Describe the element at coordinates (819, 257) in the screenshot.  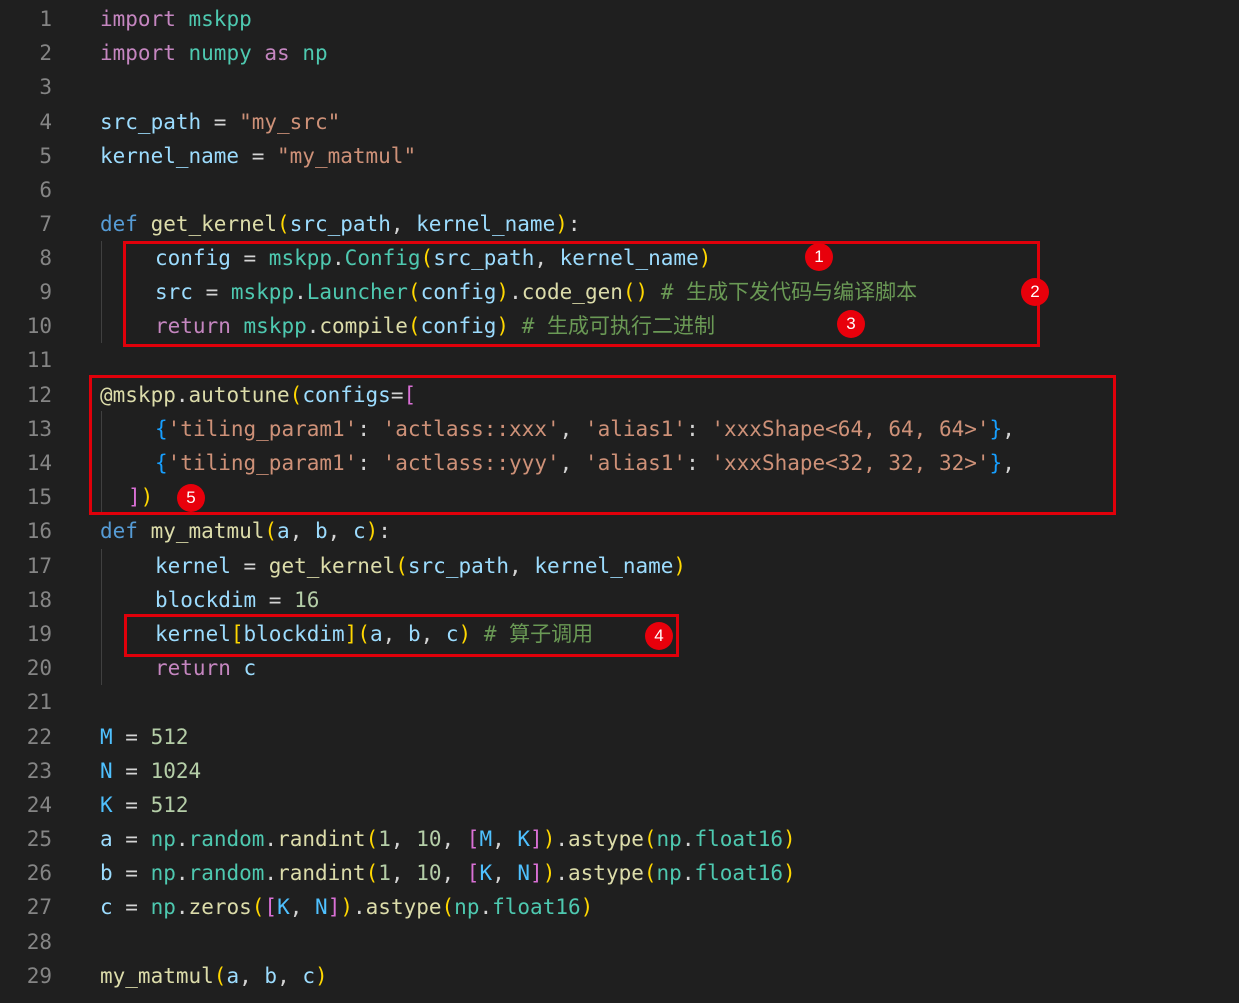
I see `annotation-badge-1: 1` at that location.